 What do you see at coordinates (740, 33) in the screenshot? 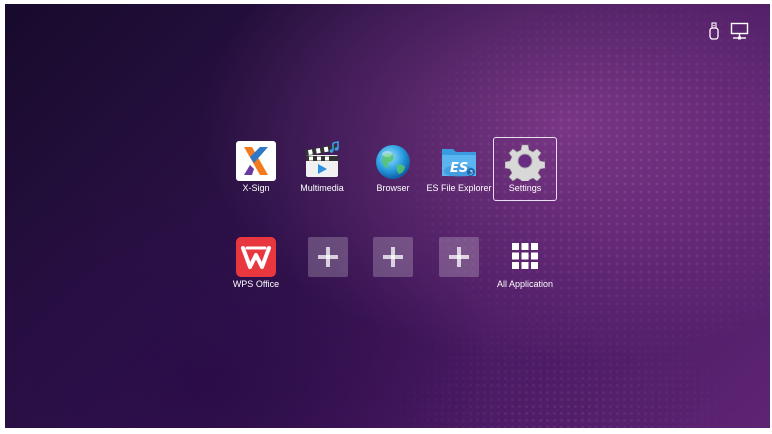
I see `network-icon` at bounding box center [740, 33].